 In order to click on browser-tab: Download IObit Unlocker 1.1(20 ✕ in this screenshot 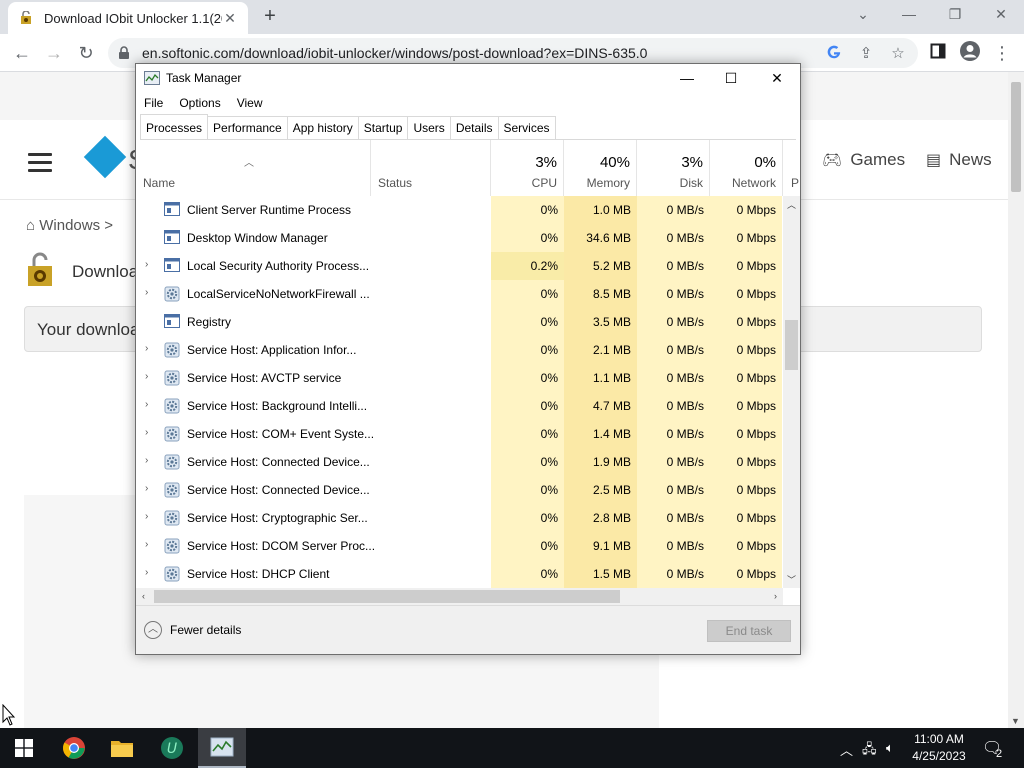, I will do `click(128, 18)`.